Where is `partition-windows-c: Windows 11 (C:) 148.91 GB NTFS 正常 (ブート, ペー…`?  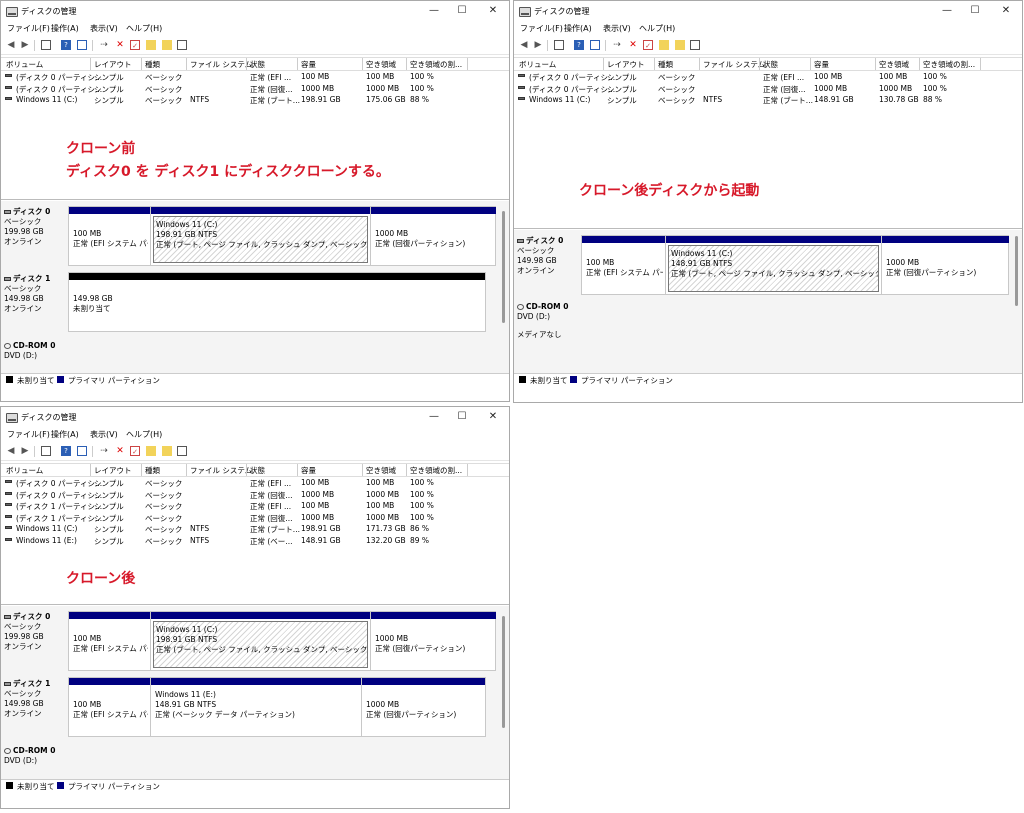
partition-windows-c: Windows 11 (C:) 148.91 GB NTFS 正常 (ブート, ペー… is located at coordinates (774, 265).